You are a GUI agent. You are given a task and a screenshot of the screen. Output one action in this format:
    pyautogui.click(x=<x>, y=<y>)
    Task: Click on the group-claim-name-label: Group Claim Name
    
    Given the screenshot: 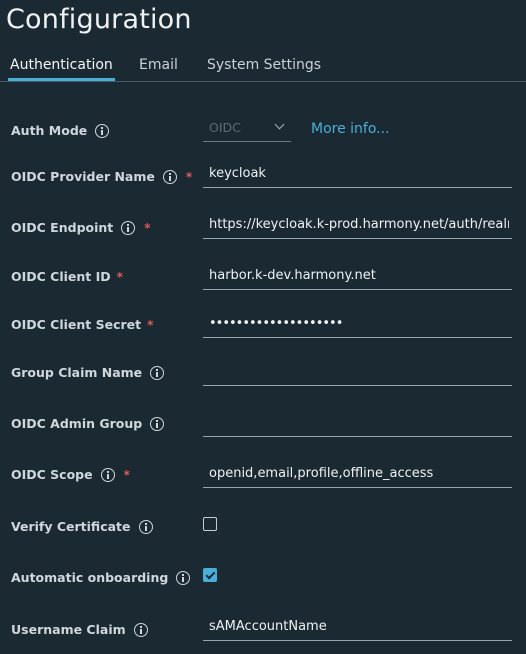 What is the action you would take?
    pyautogui.click(x=77, y=372)
    